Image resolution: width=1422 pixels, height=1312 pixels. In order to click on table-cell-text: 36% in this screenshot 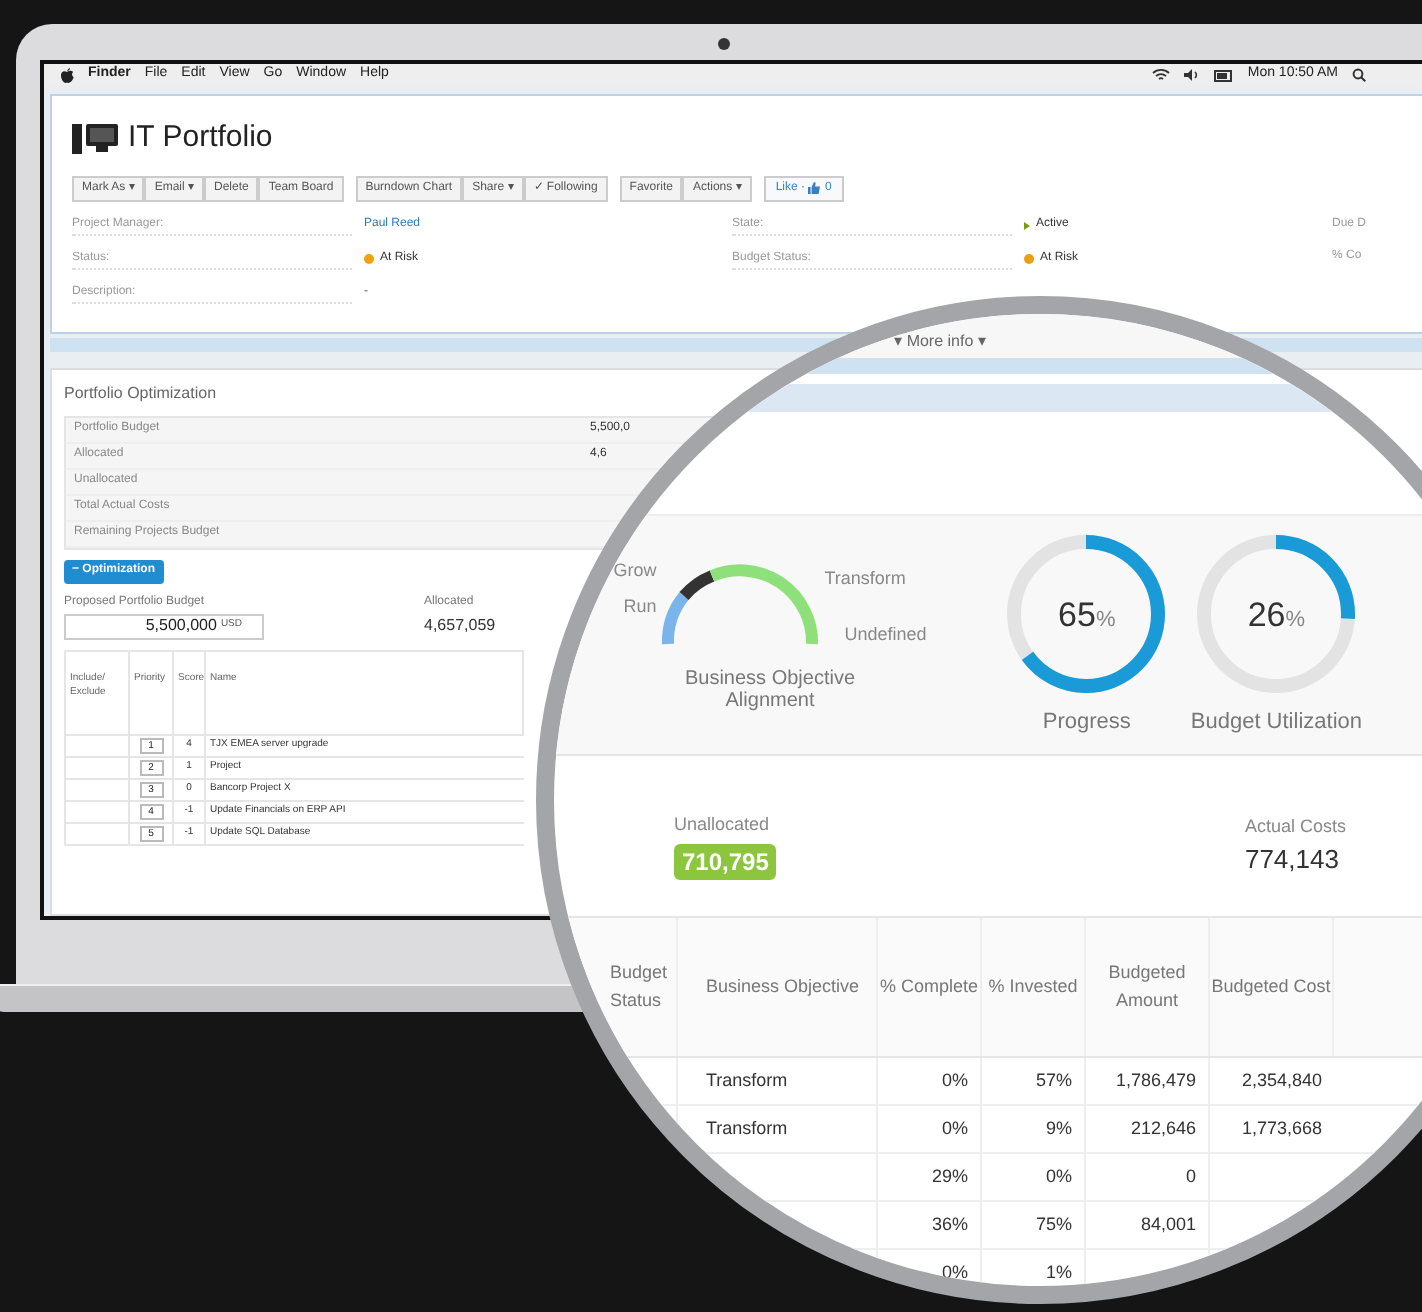, I will do `click(949, 1224)`.